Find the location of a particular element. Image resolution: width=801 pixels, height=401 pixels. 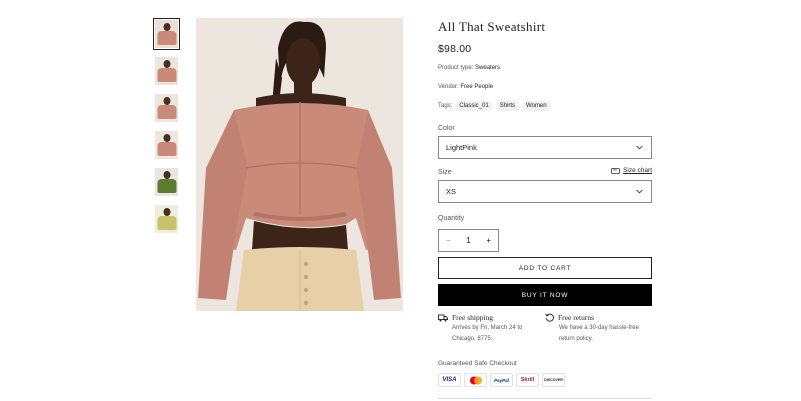

thumbnail-list is located at coordinates (167, 129).